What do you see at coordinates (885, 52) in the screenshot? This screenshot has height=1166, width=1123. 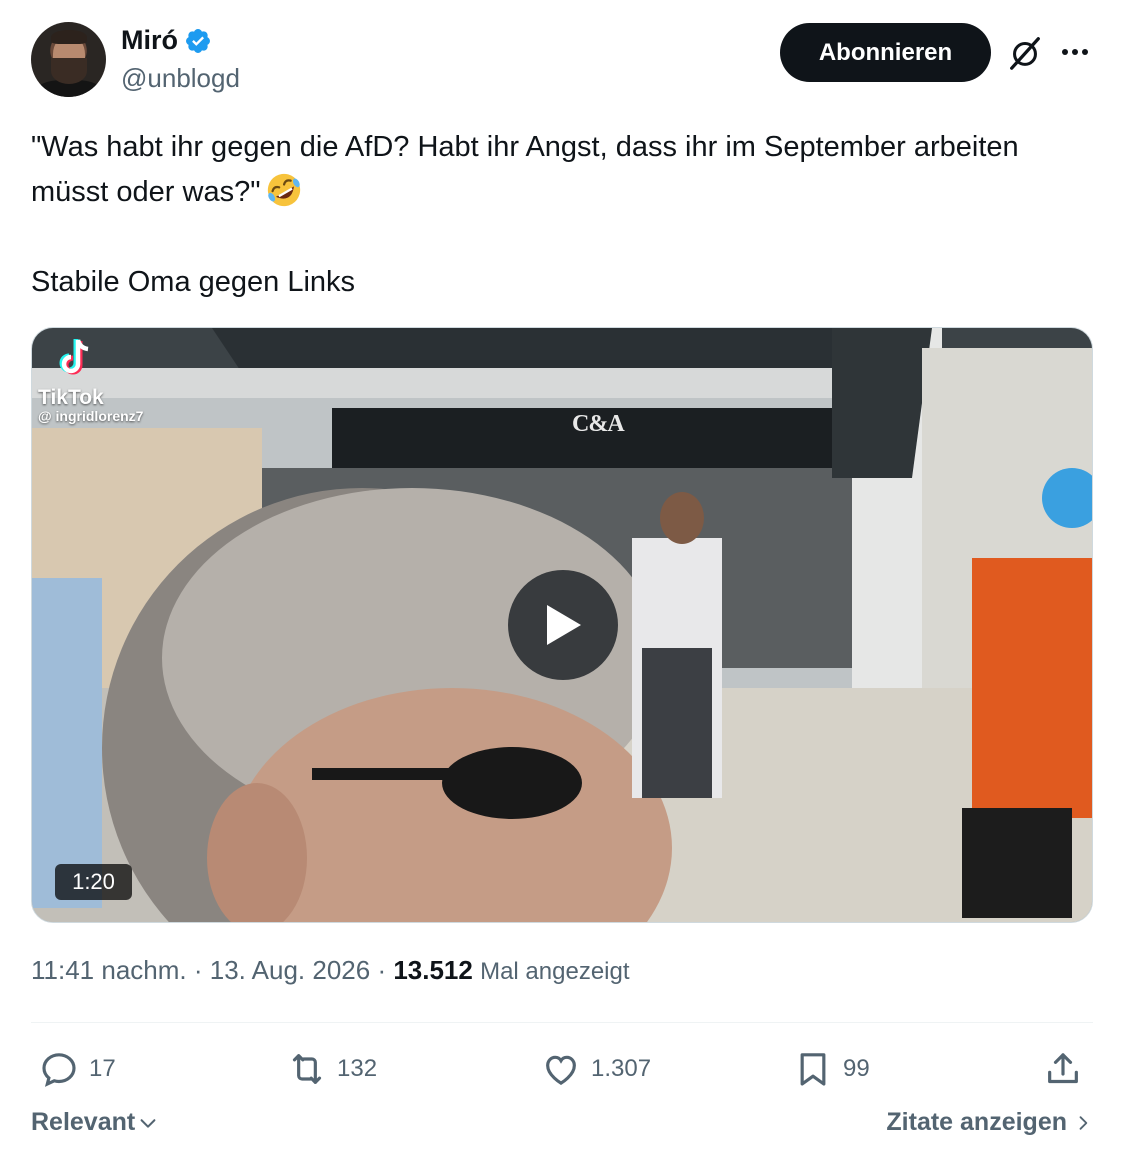 I see `follow-button: Abonnieren` at bounding box center [885, 52].